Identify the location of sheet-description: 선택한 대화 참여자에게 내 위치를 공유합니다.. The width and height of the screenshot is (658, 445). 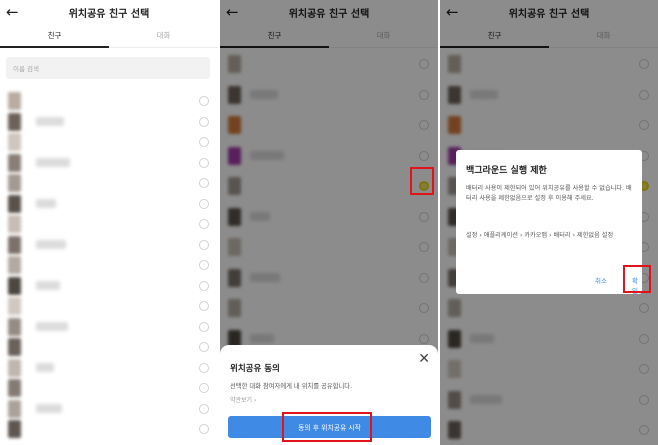
(291, 386).